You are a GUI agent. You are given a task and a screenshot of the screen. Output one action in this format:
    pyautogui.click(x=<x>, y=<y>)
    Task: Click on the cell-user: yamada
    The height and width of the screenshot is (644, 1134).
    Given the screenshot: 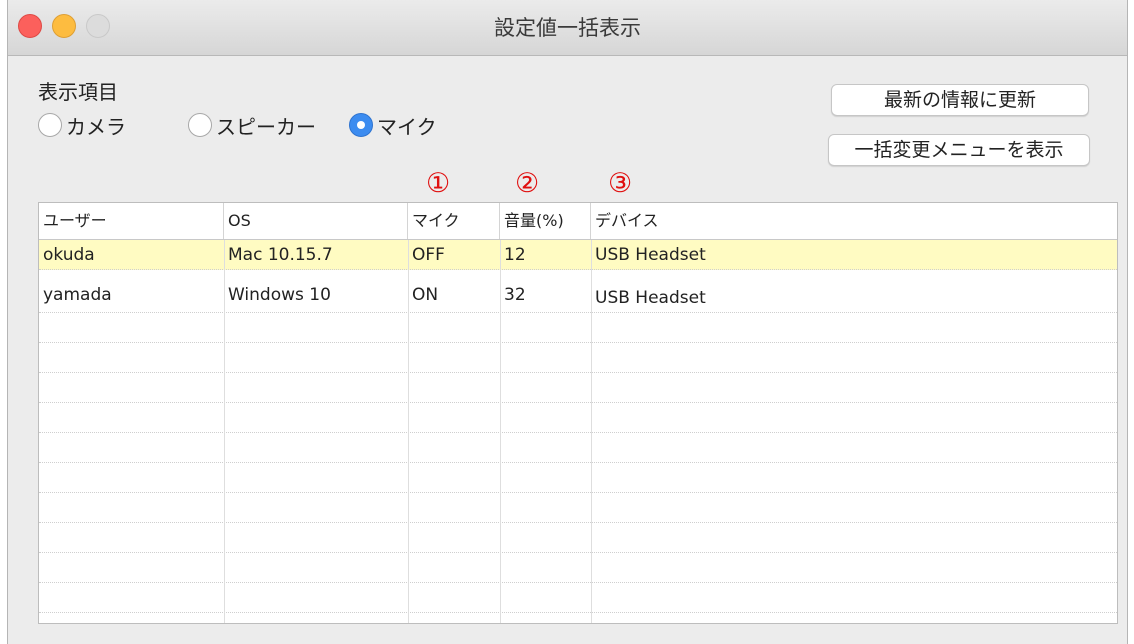 What is the action you would take?
    pyautogui.click(x=77, y=295)
    